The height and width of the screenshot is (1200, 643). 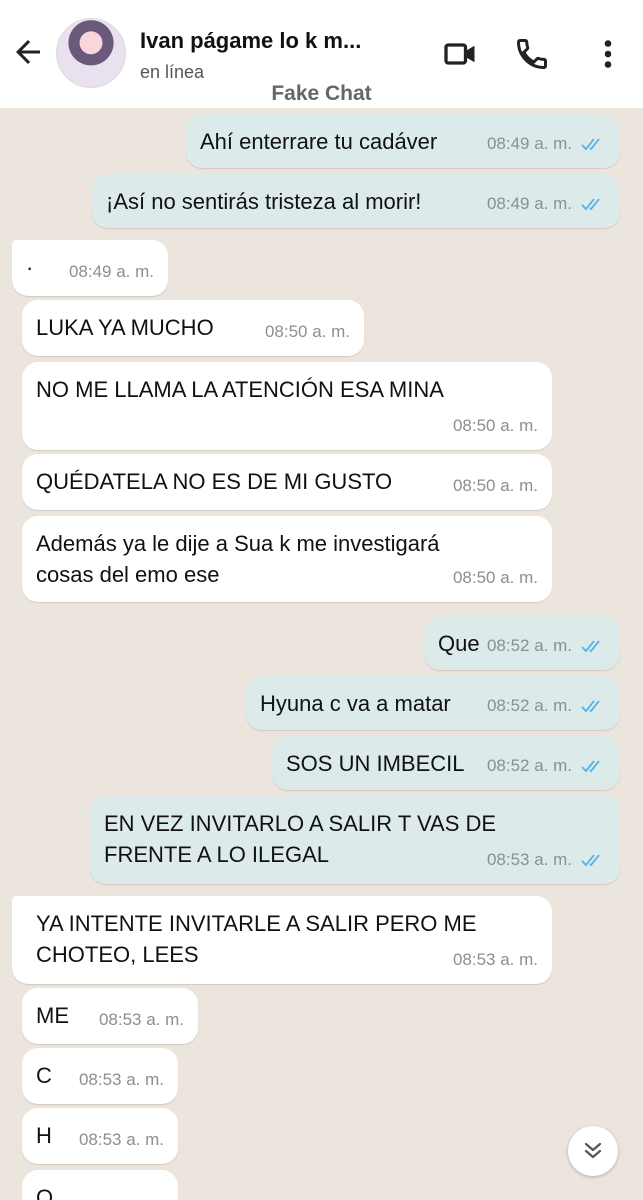 I want to click on message-bubble: Que 08:52 a. m., so click(x=522, y=643).